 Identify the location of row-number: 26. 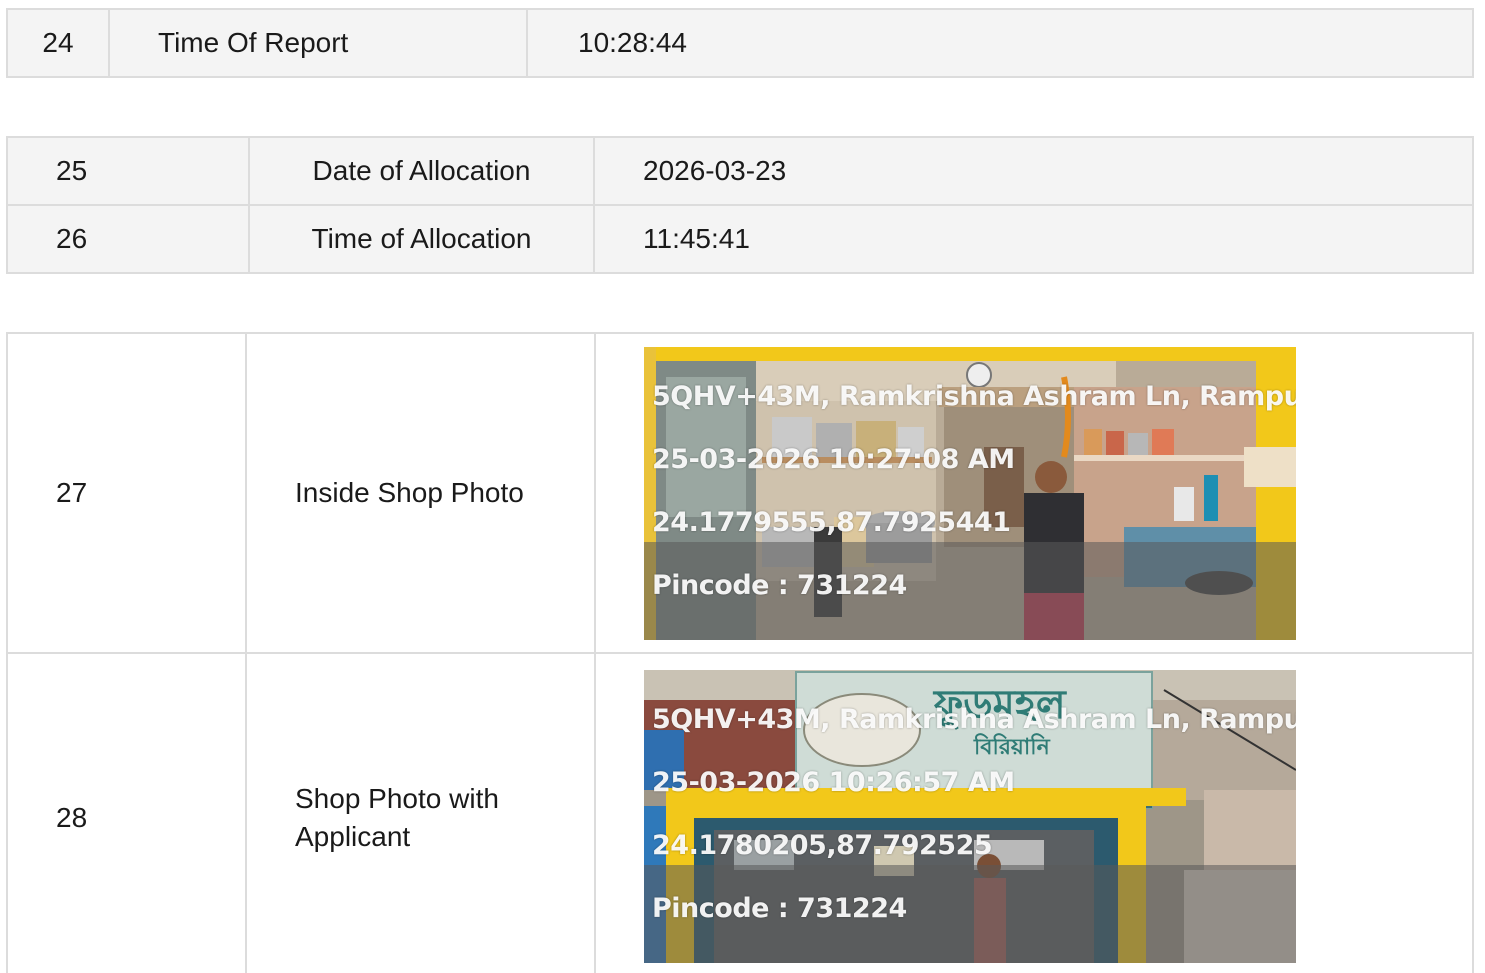
(128, 239).